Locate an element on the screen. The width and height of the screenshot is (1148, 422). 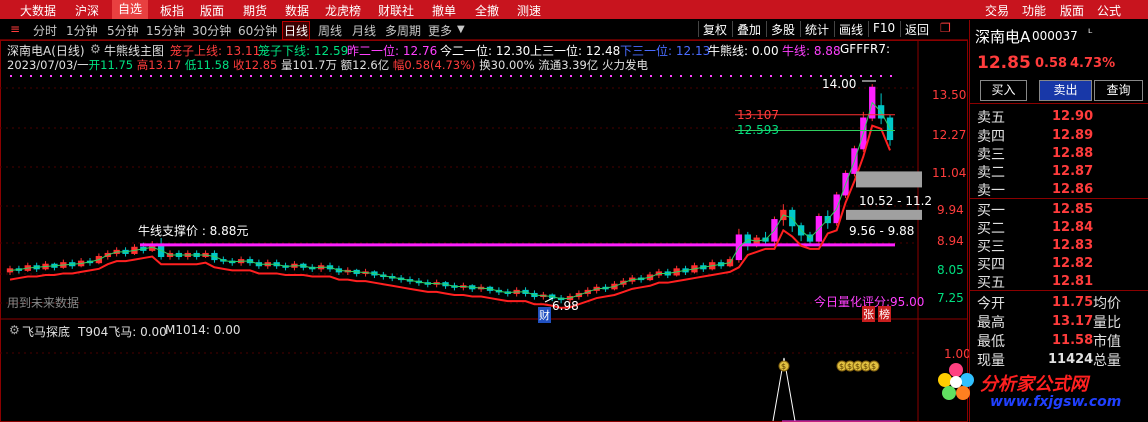
y-tick-2: 12.27 is located at coordinates (949, 135).